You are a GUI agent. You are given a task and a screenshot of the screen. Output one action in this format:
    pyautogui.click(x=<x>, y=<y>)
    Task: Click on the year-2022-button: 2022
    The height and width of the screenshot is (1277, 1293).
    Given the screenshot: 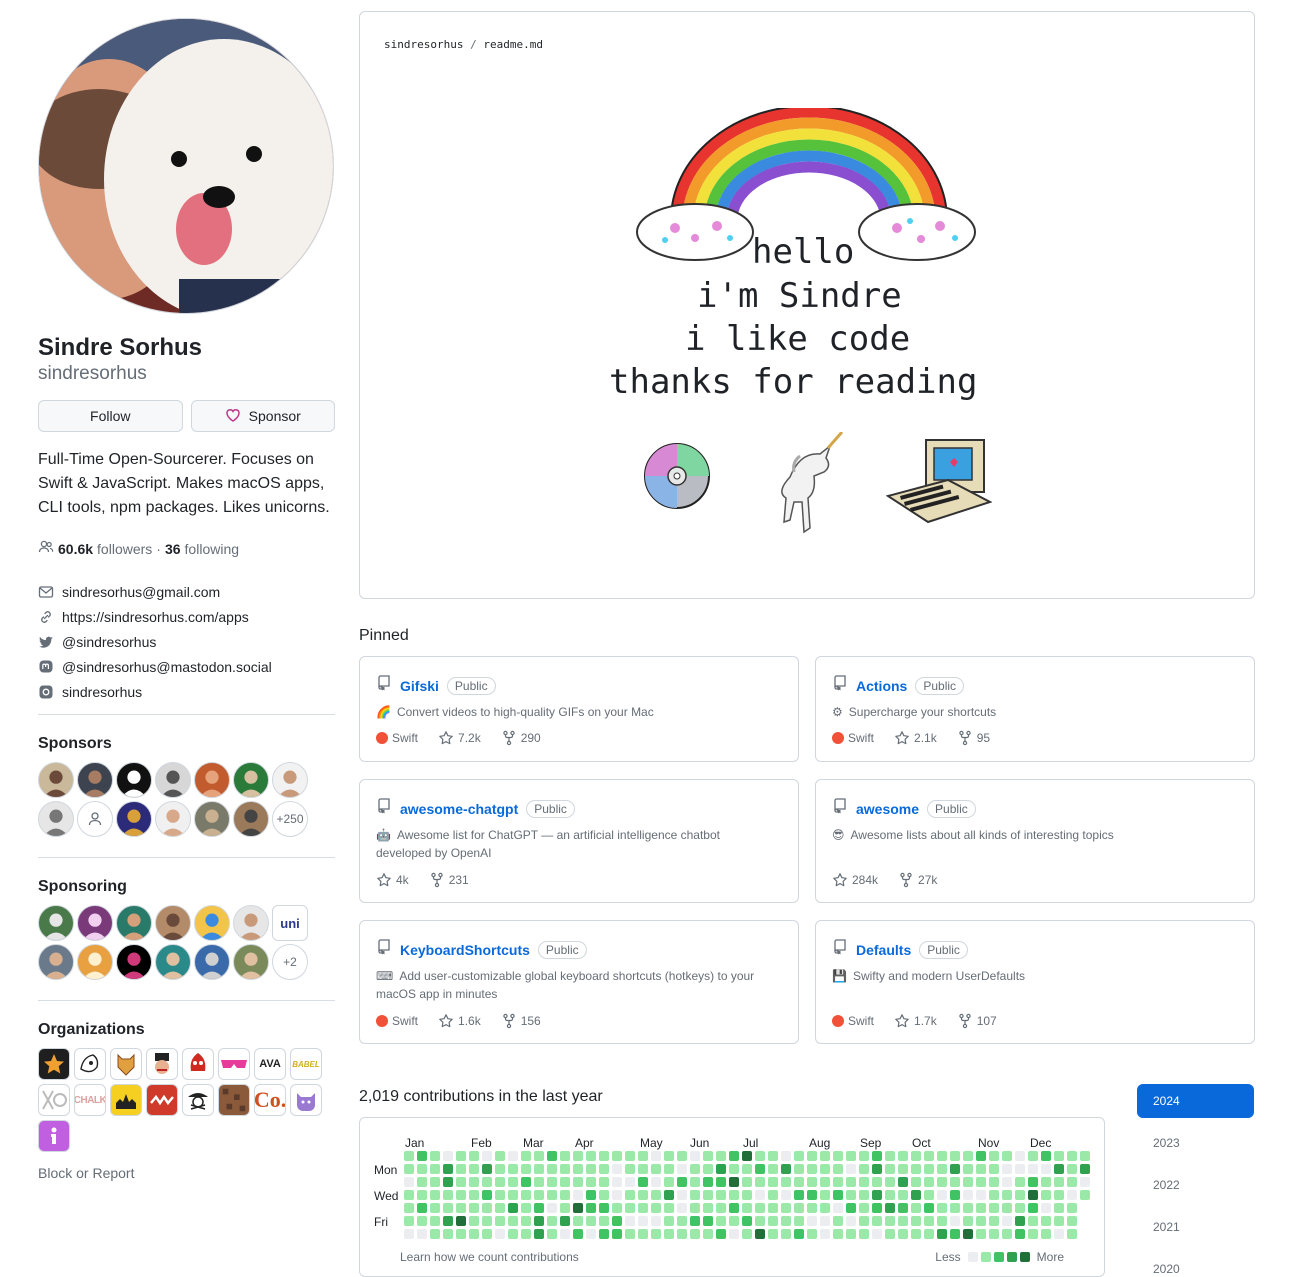 What is the action you would take?
    pyautogui.click(x=1195, y=1185)
    